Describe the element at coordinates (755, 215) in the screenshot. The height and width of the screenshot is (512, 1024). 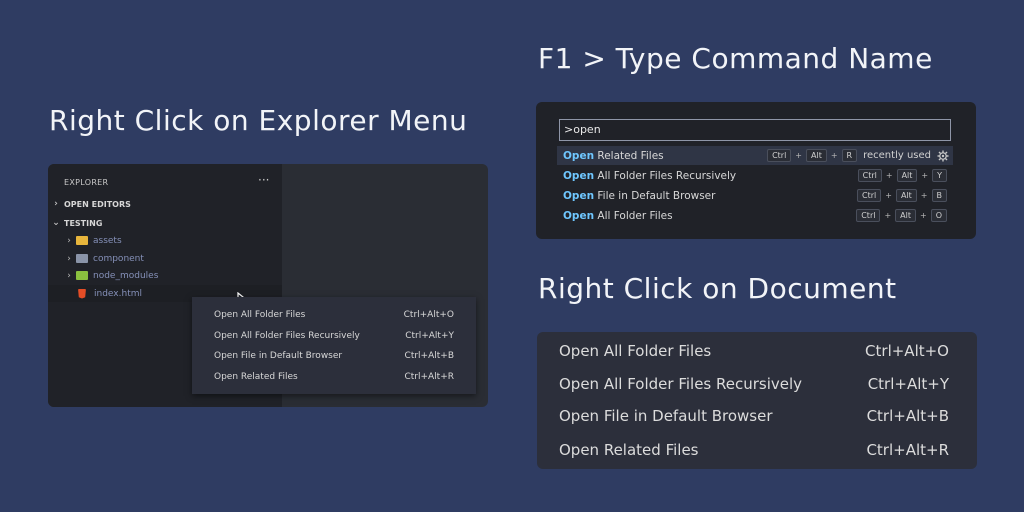
I see `palette-item-open-all-folder-files: Open All Folder Files Ctrl + Alt + O` at that location.